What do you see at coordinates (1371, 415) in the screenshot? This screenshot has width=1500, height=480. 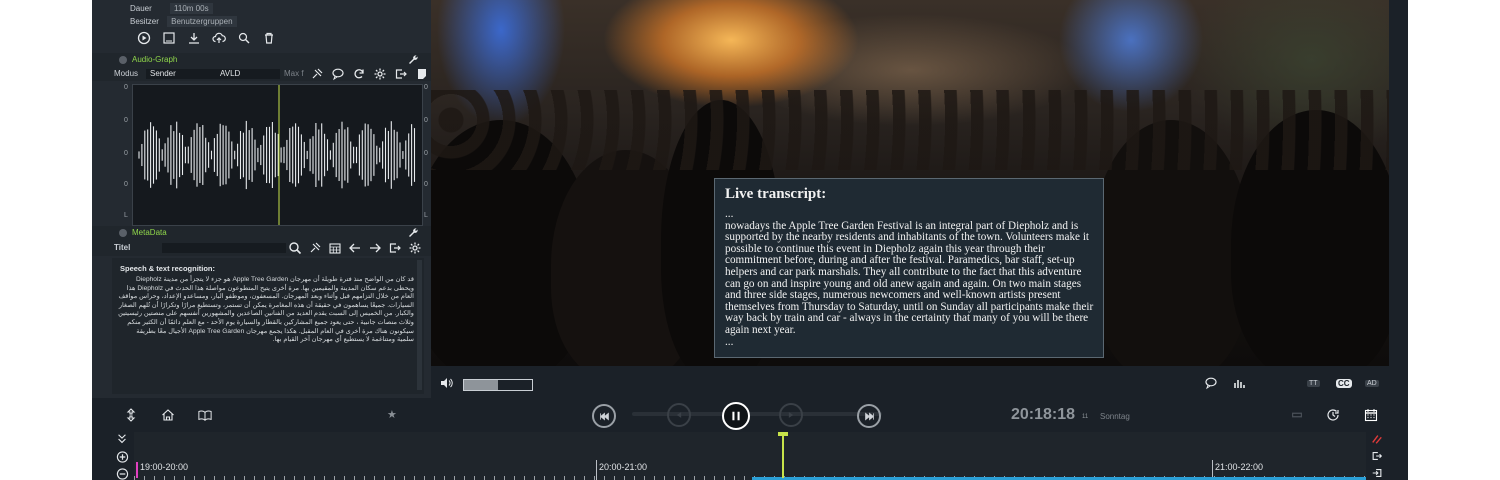 I see `calendar-icon` at bounding box center [1371, 415].